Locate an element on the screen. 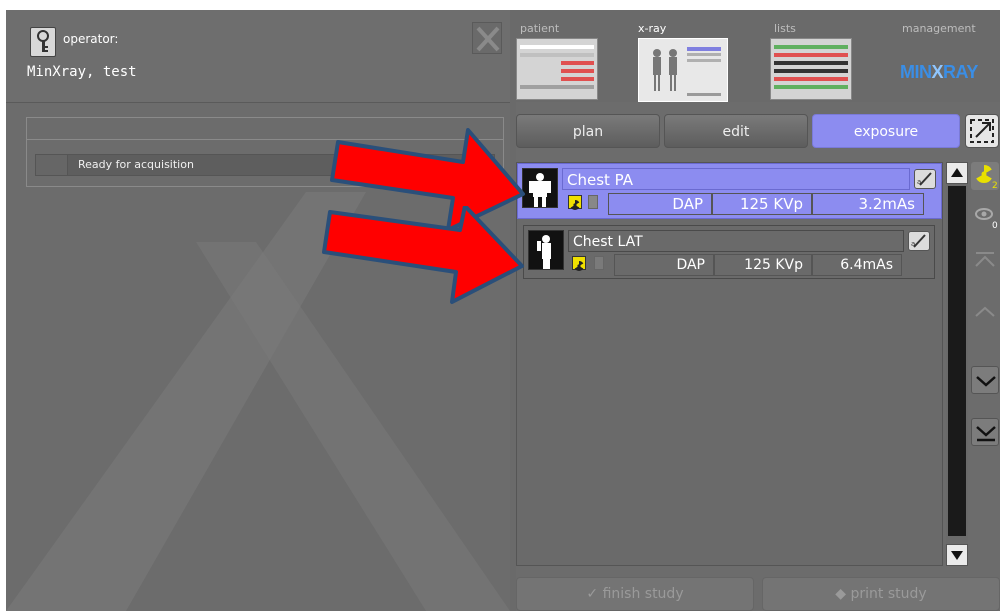  procedure-scrollbar is located at coordinates (957, 364).